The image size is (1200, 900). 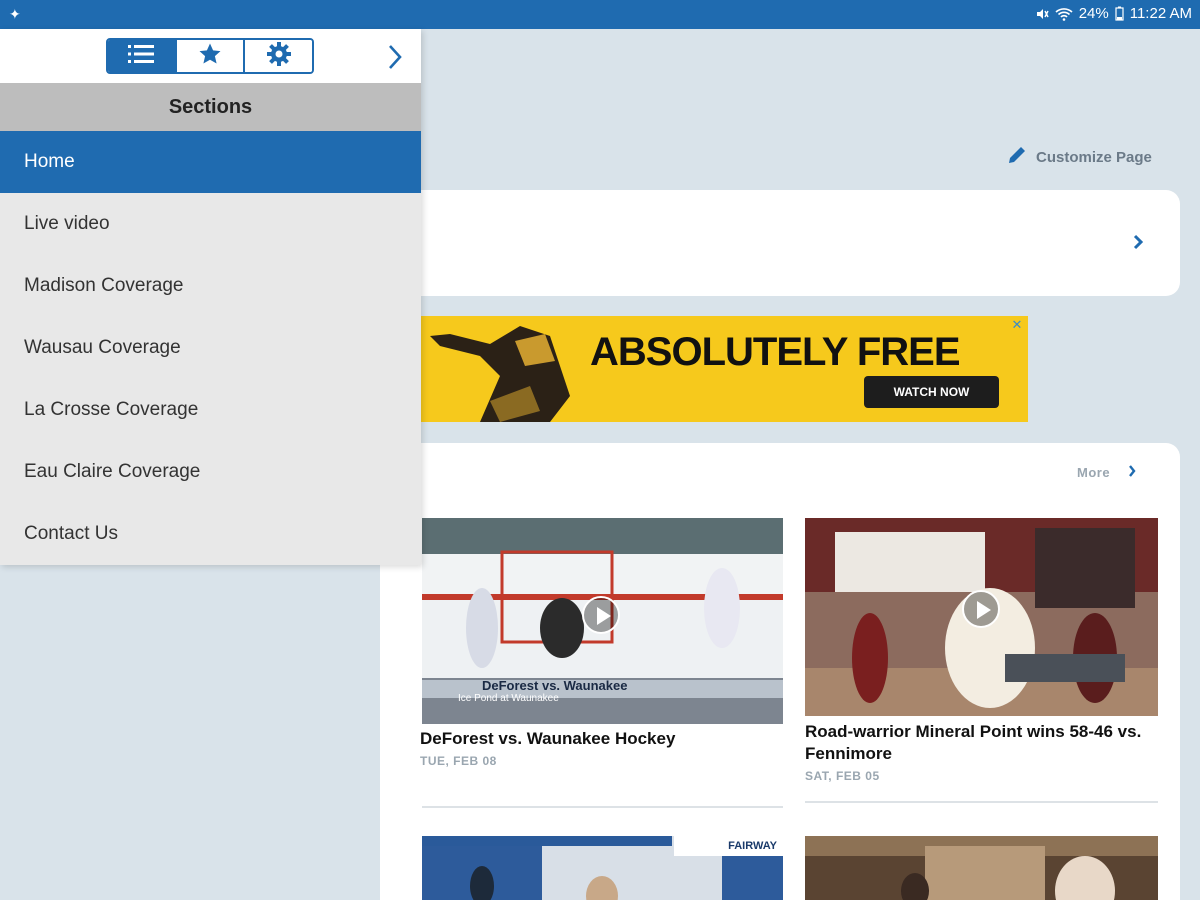 I want to click on video-thumbnail: FAIRWAY, so click(x=602, y=868).